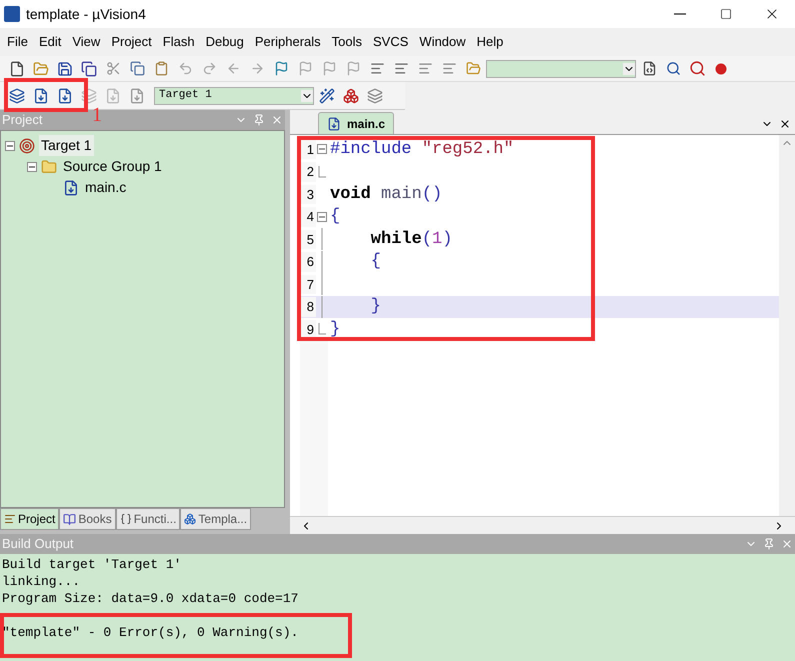 The height and width of the screenshot is (661, 795). What do you see at coordinates (161, 68) in the screenshot?
I see `clipboard-icon` at bounding box center [161, 68].